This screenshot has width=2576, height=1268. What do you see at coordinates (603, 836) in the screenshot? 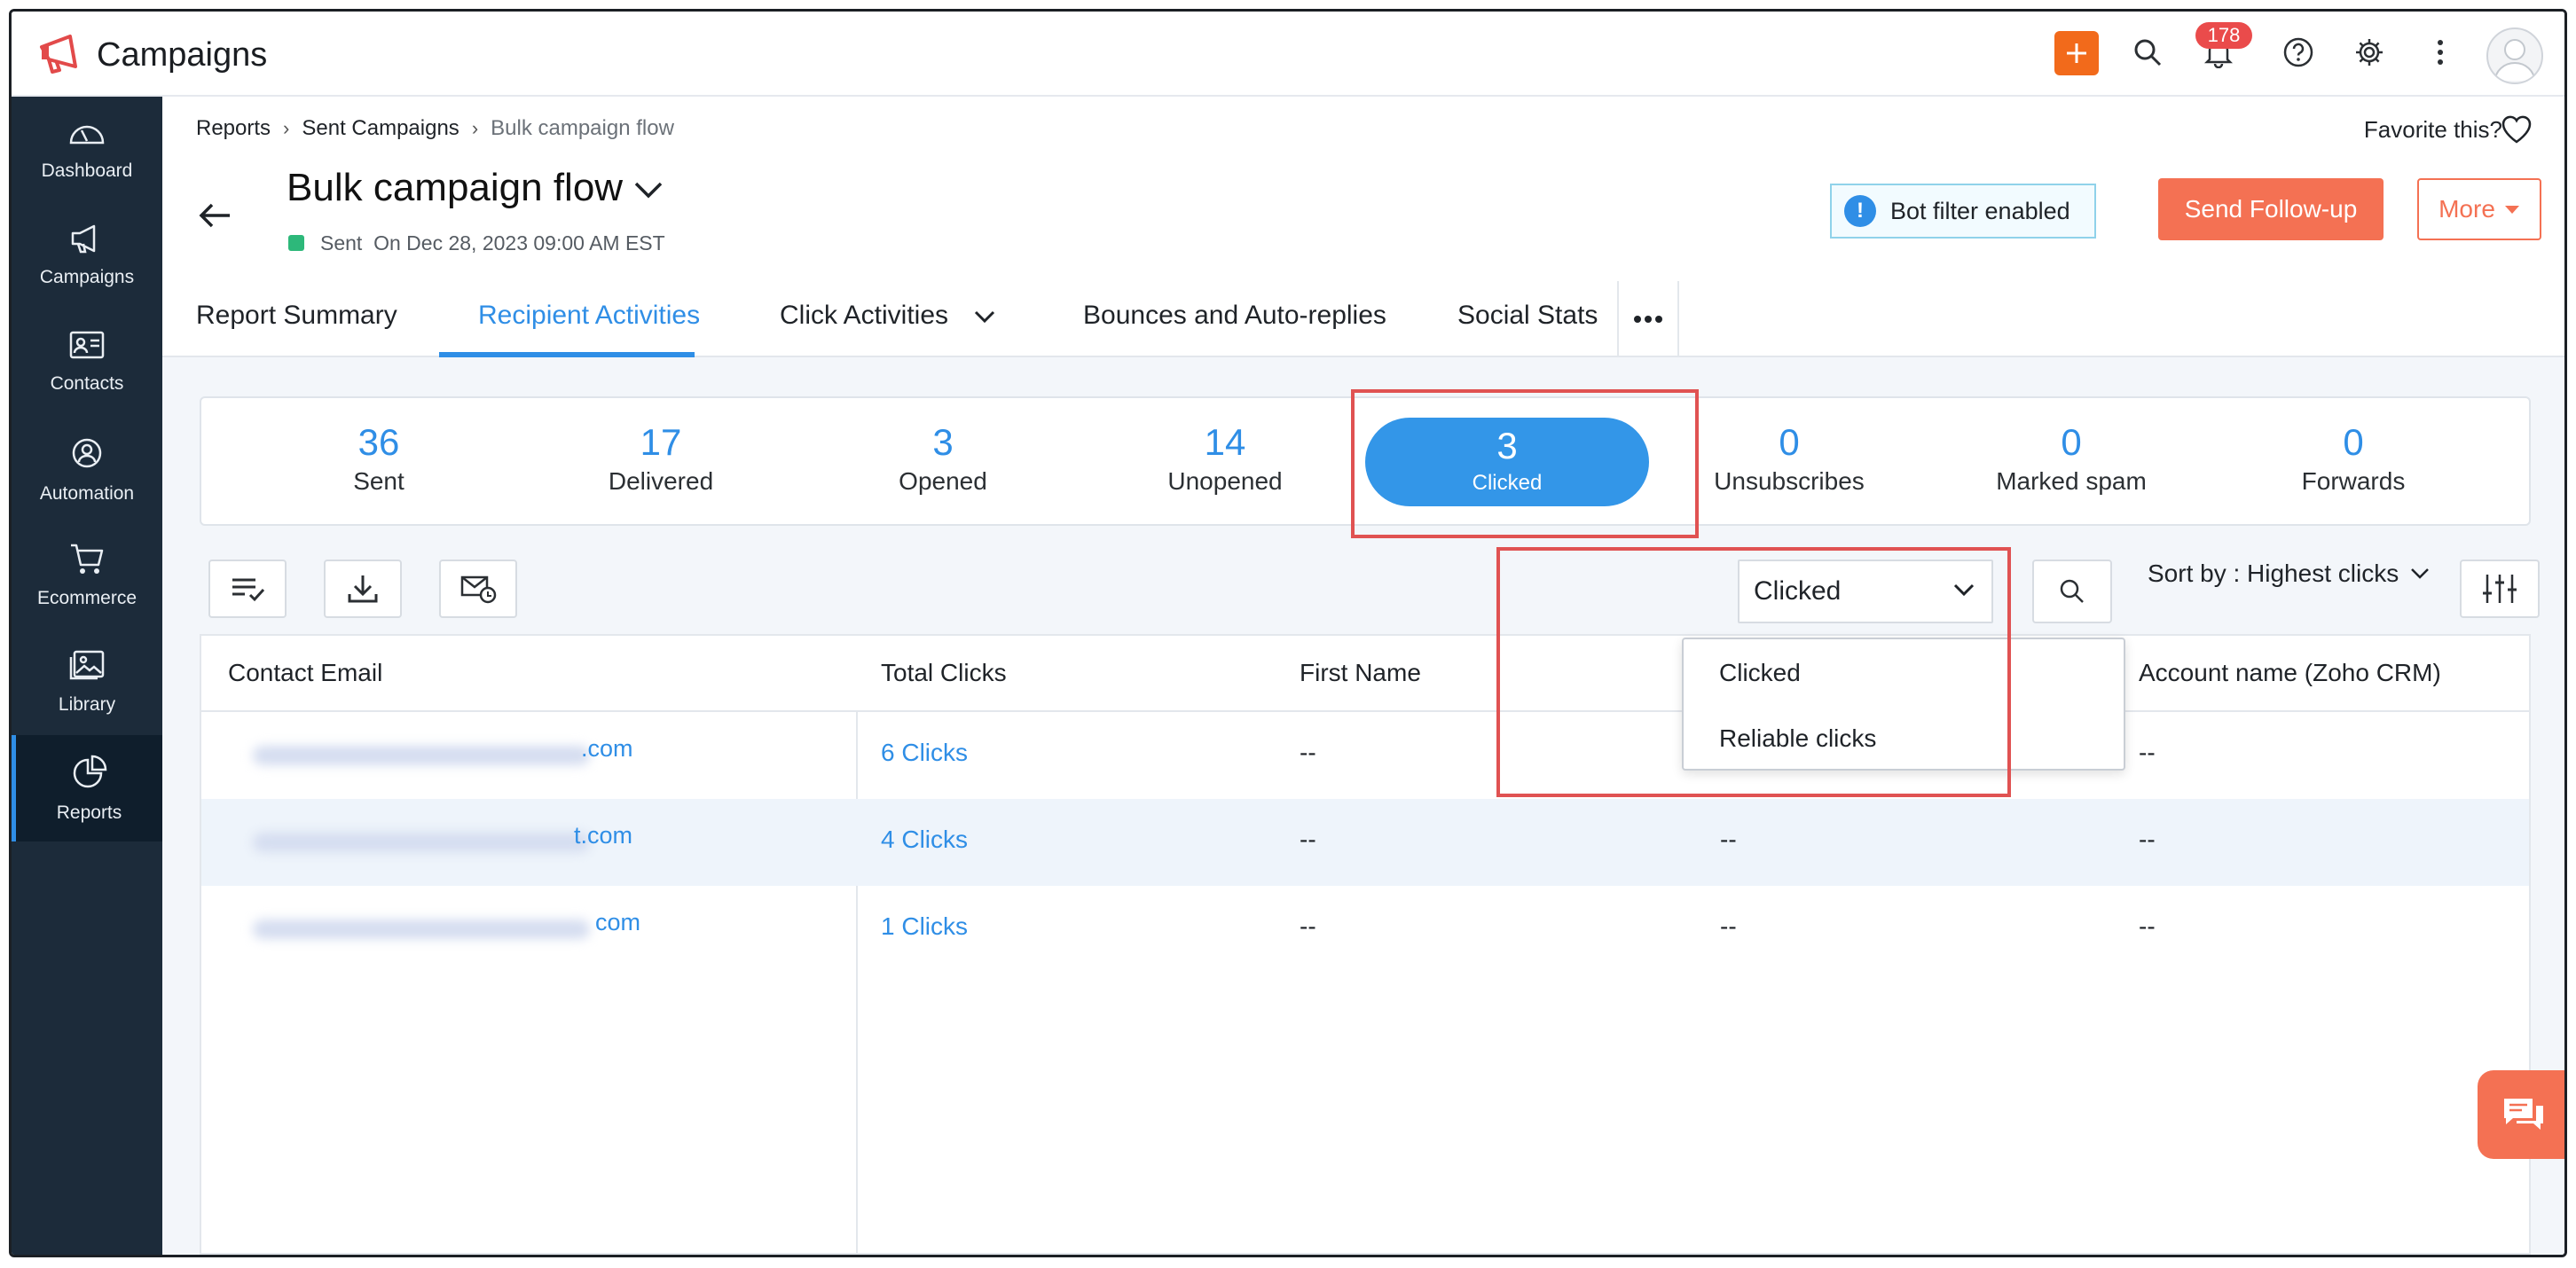
I see `email-suffix: t.com` at bounding box center [603, 836].